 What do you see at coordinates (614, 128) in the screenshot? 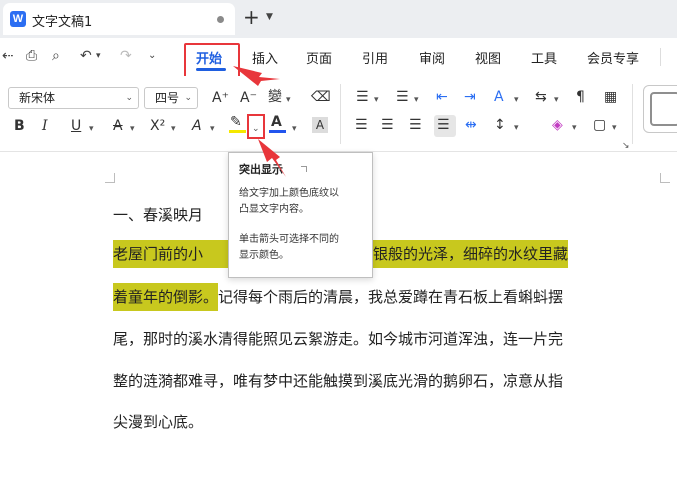
I see `borders-chevron-icon: ▾` at bounding box center [614, 128].